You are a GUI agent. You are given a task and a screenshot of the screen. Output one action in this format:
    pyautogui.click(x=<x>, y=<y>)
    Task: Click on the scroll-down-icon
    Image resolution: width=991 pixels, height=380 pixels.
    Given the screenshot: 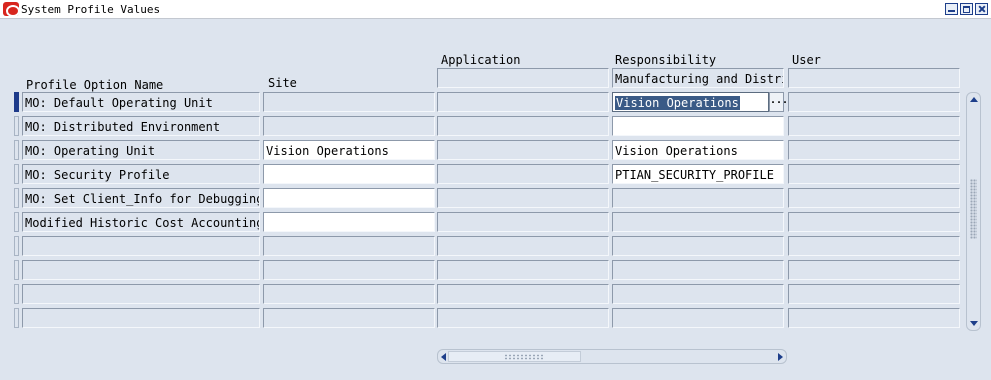 What is the action you would take?
    pyautogui.click(x=974, y=323)
    